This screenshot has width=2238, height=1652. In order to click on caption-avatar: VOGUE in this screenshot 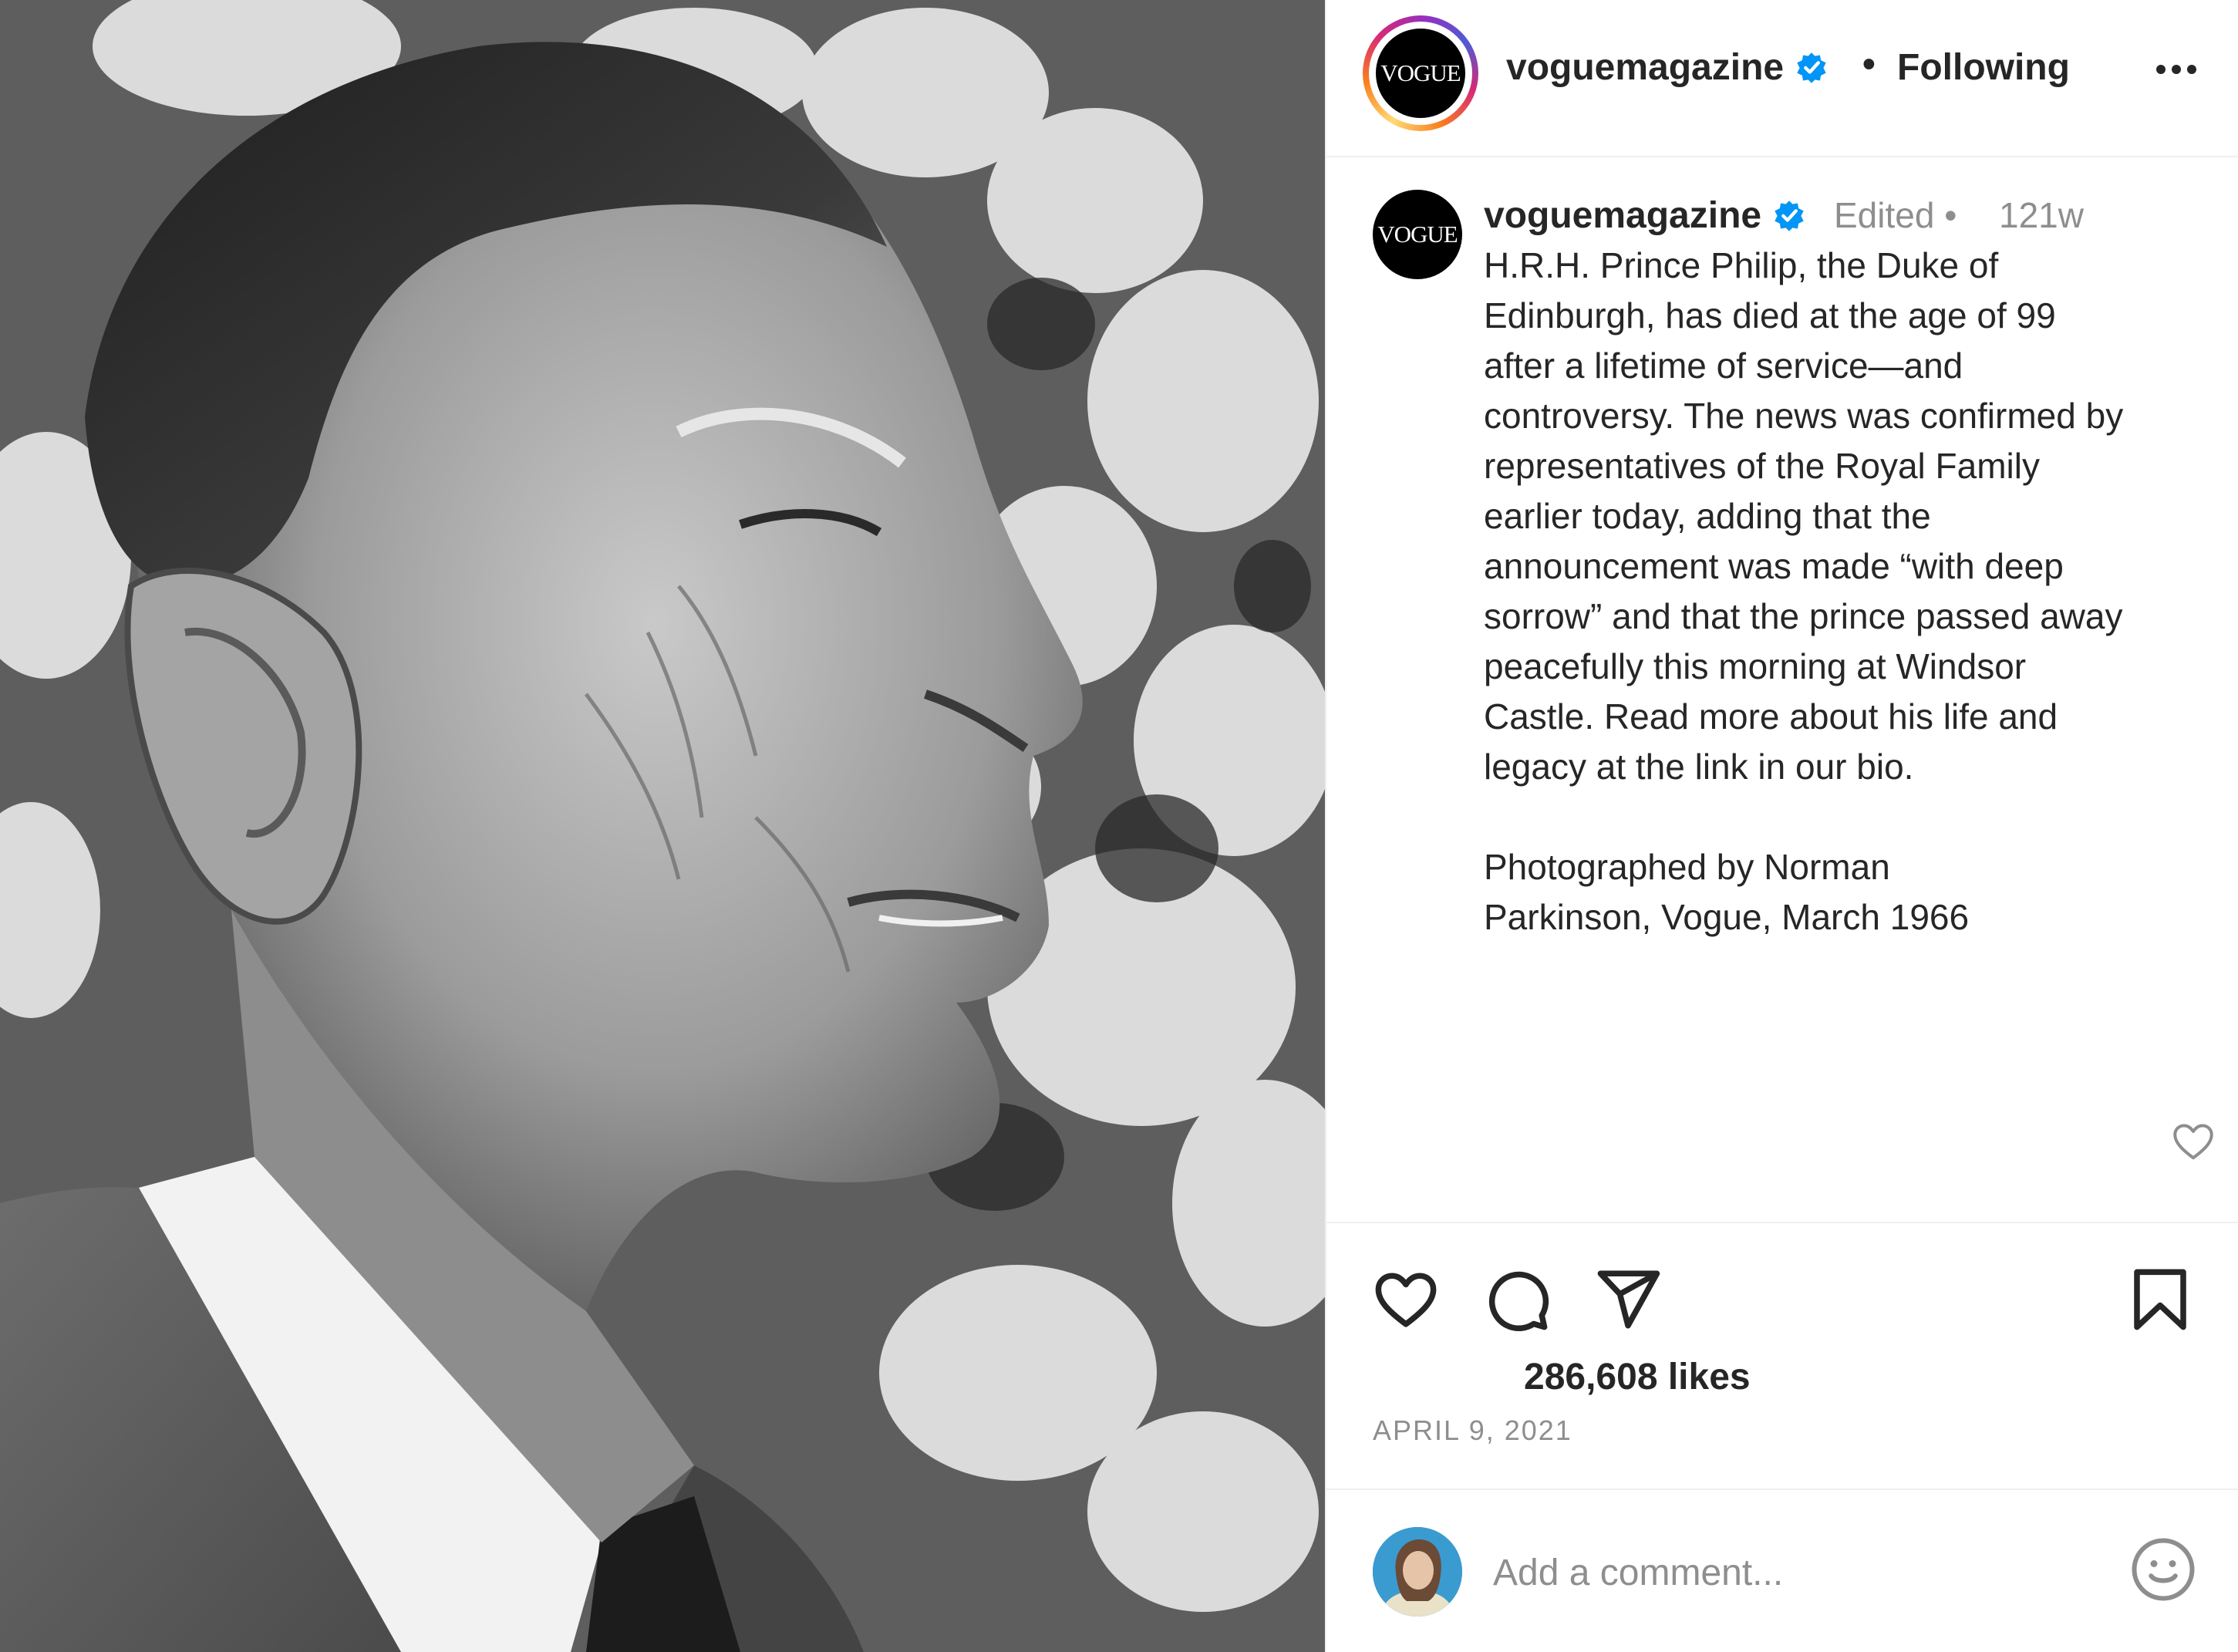, I will do `click(1417, 234)`.